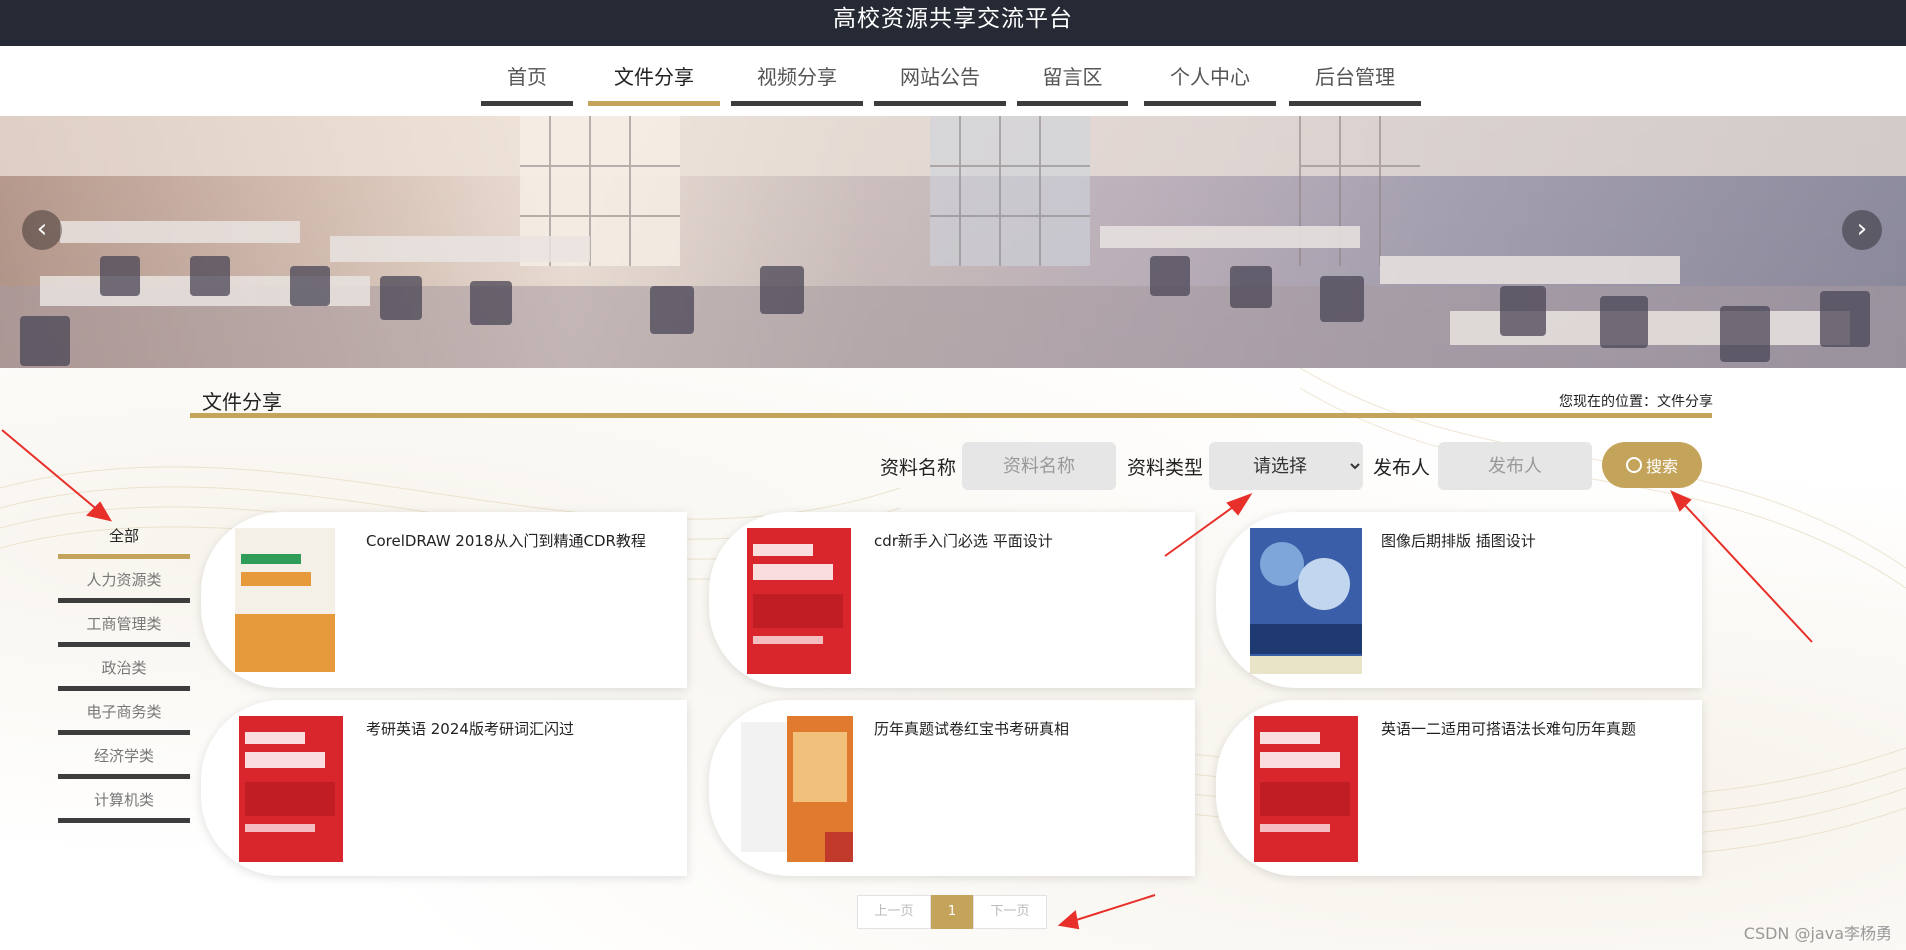  Describe the element at coordinates (1165, 468) in the screenshot. I see `type-label: 资料类型` at that location.